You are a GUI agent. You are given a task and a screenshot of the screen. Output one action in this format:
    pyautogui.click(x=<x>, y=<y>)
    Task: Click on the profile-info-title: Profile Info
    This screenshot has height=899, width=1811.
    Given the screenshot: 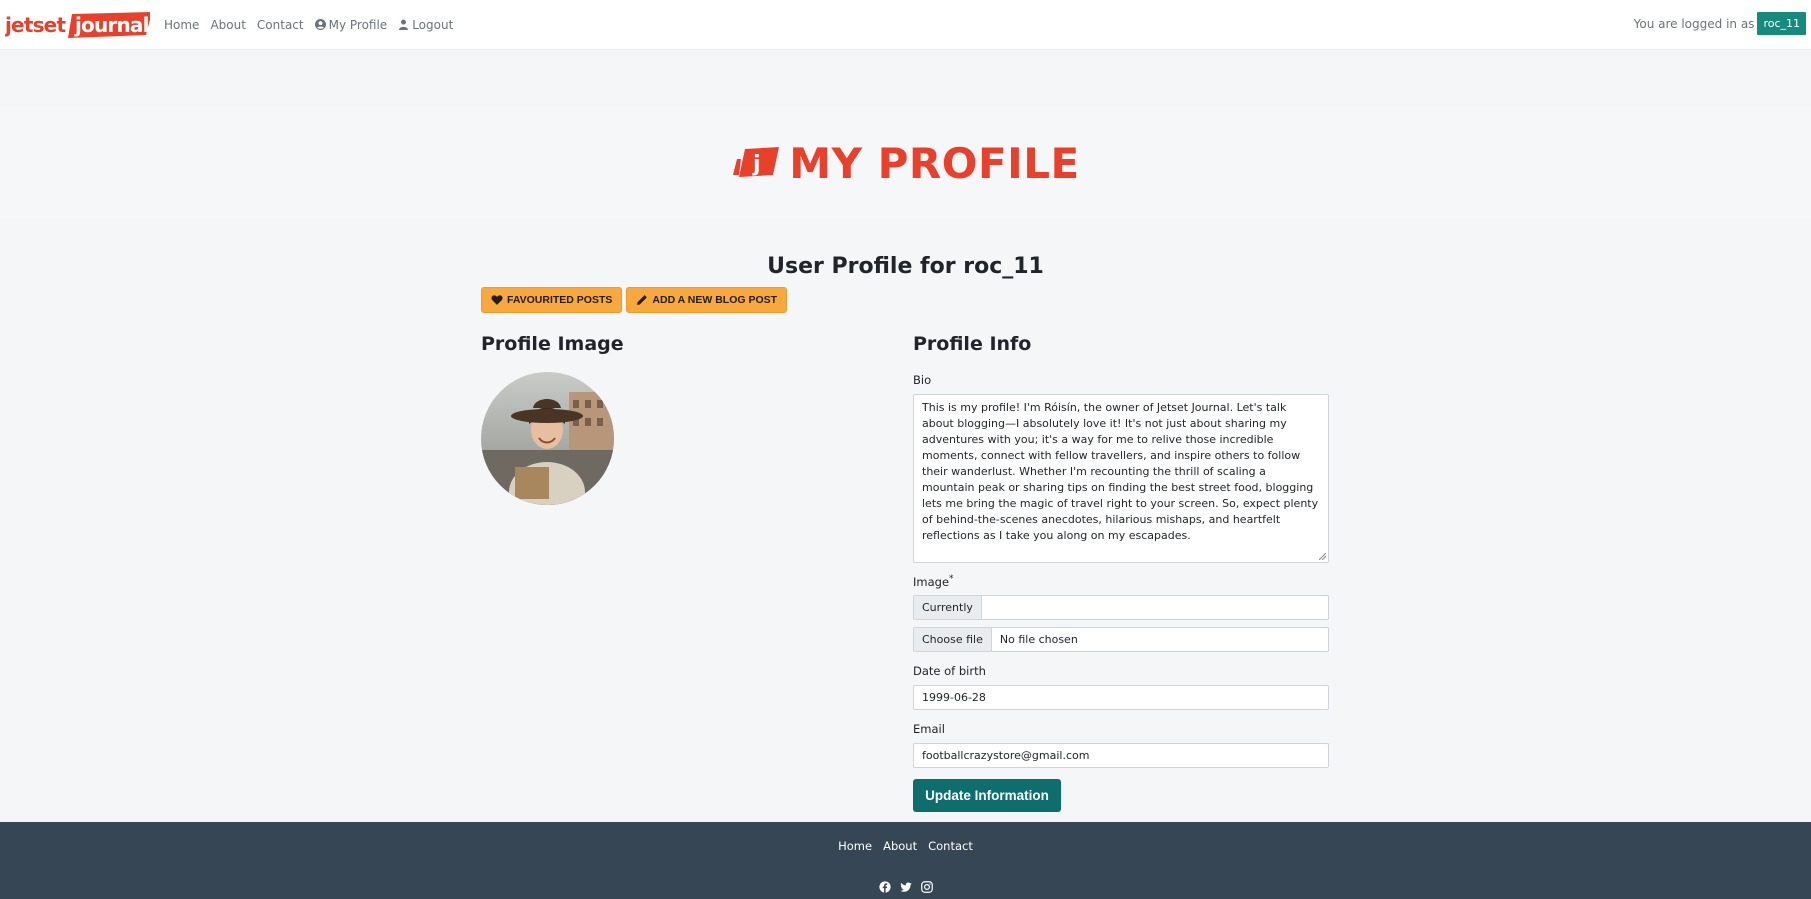 What is the action you would take?
    pyautogui.click(x=972, y=344)
    